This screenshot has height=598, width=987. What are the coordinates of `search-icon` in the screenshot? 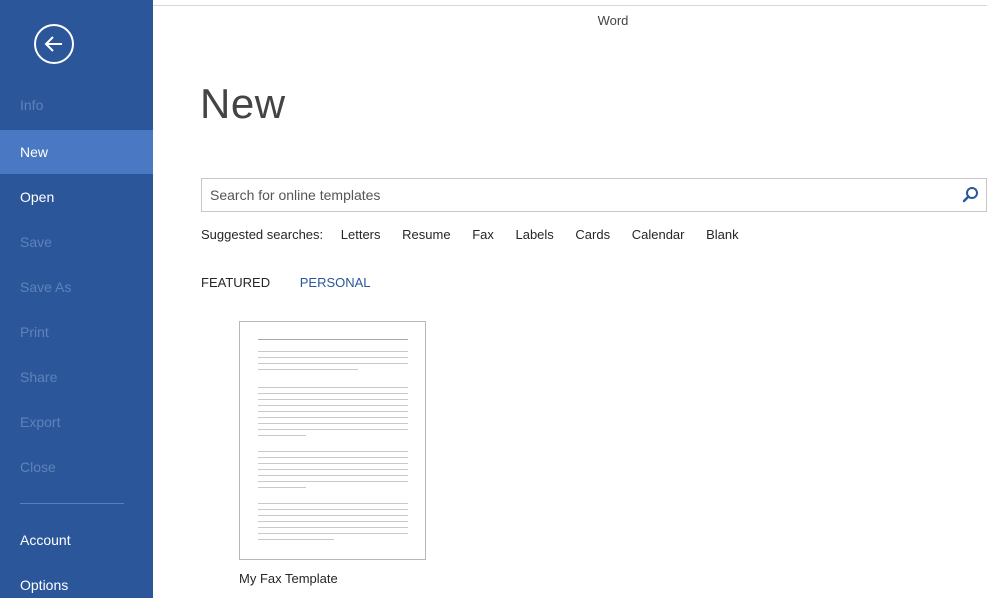 It's located at (970, 195).